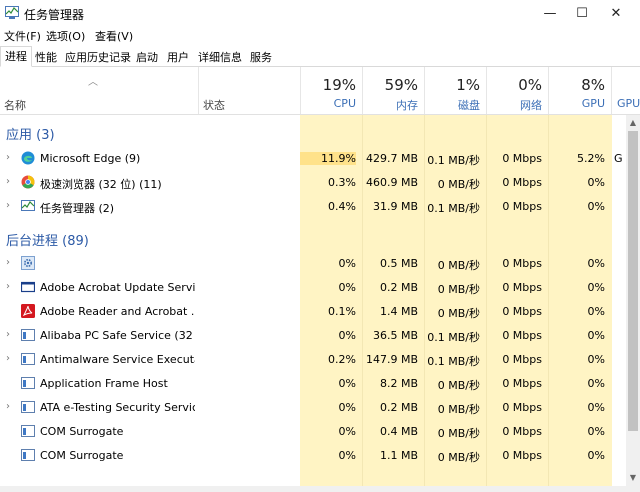  I want to click on column-gpu-engine: GPU, so click(625, 90).